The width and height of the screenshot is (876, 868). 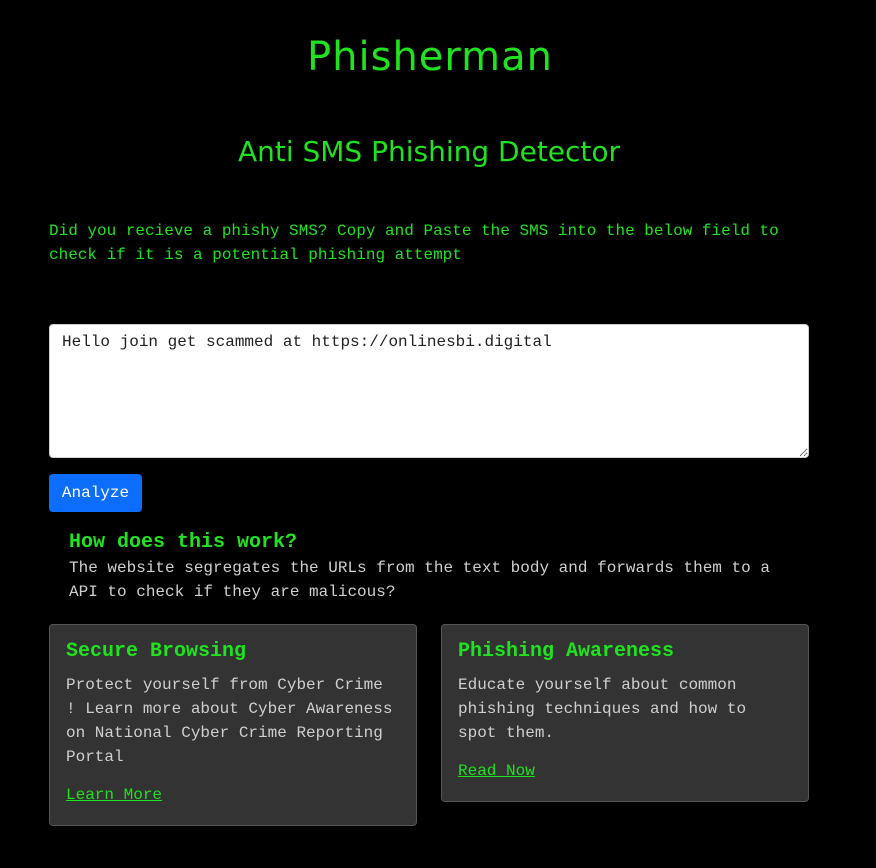 I want to click on page-subtitle: Anti SMS Phishing Detector, so click(x=429, y=151).